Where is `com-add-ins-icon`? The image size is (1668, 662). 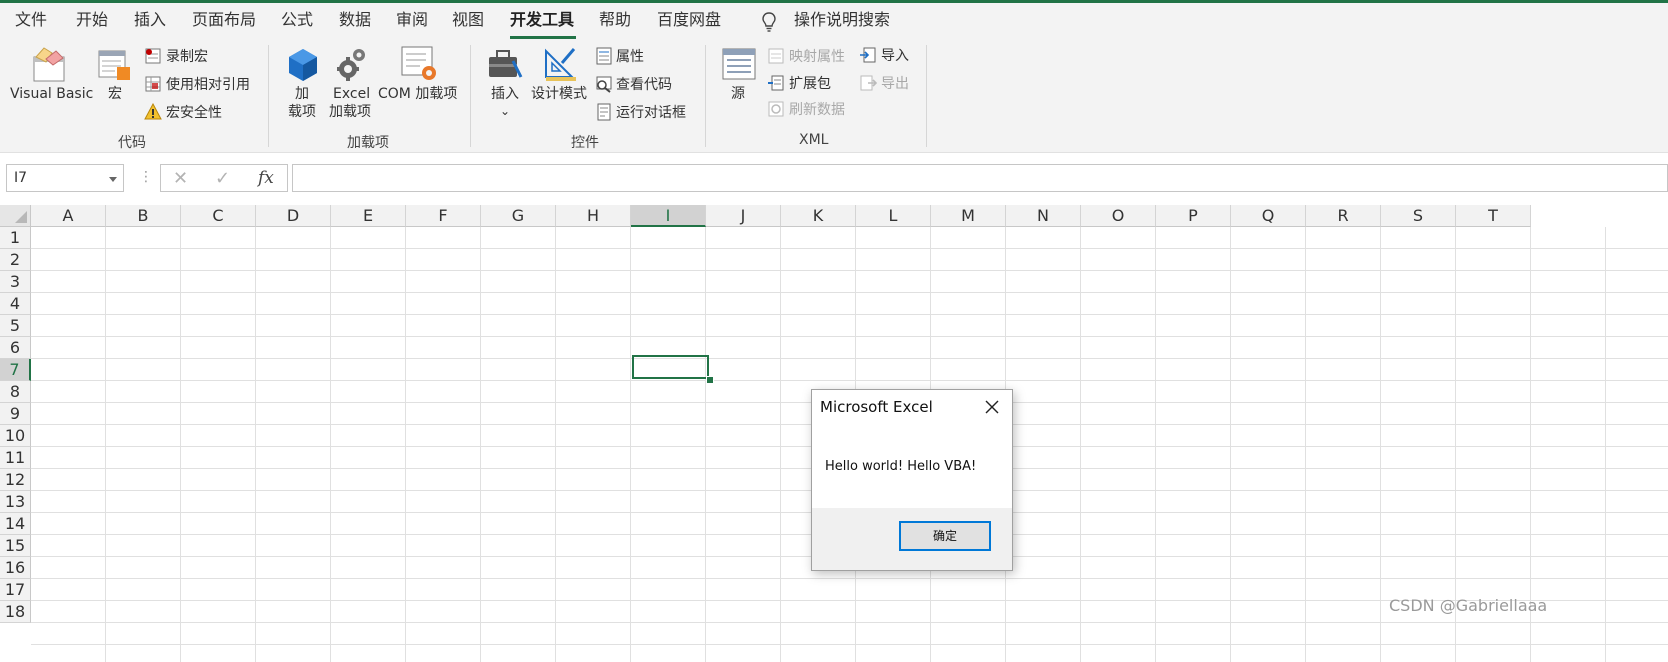
com-add-ins-icon is located at coordinates (418, 63).